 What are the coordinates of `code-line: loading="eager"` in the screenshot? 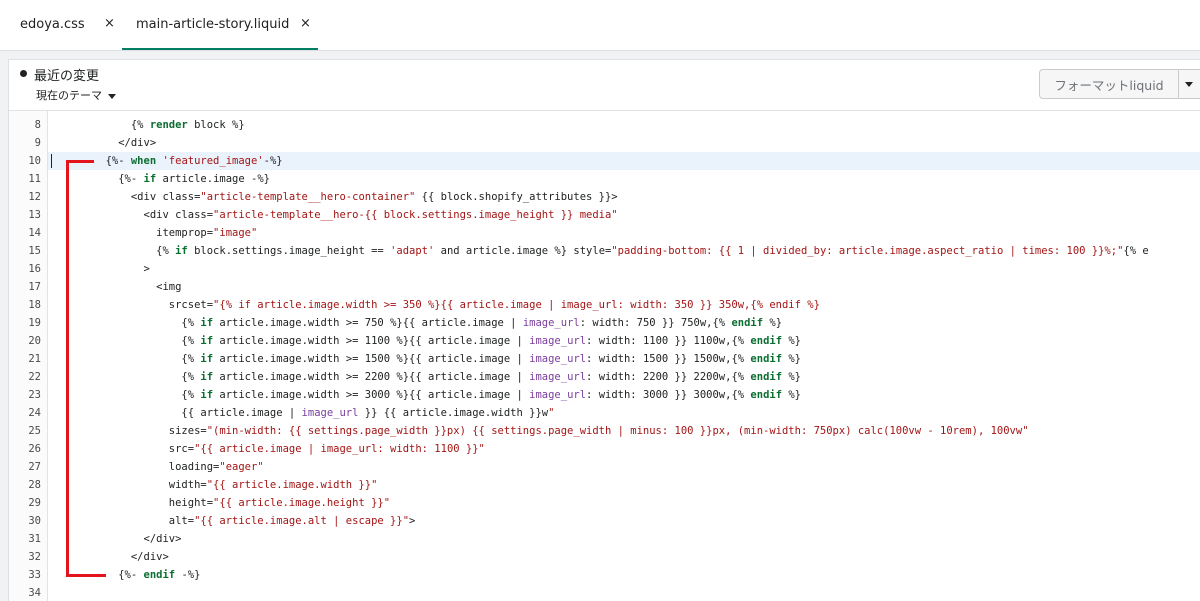 It's located at (159, 467).